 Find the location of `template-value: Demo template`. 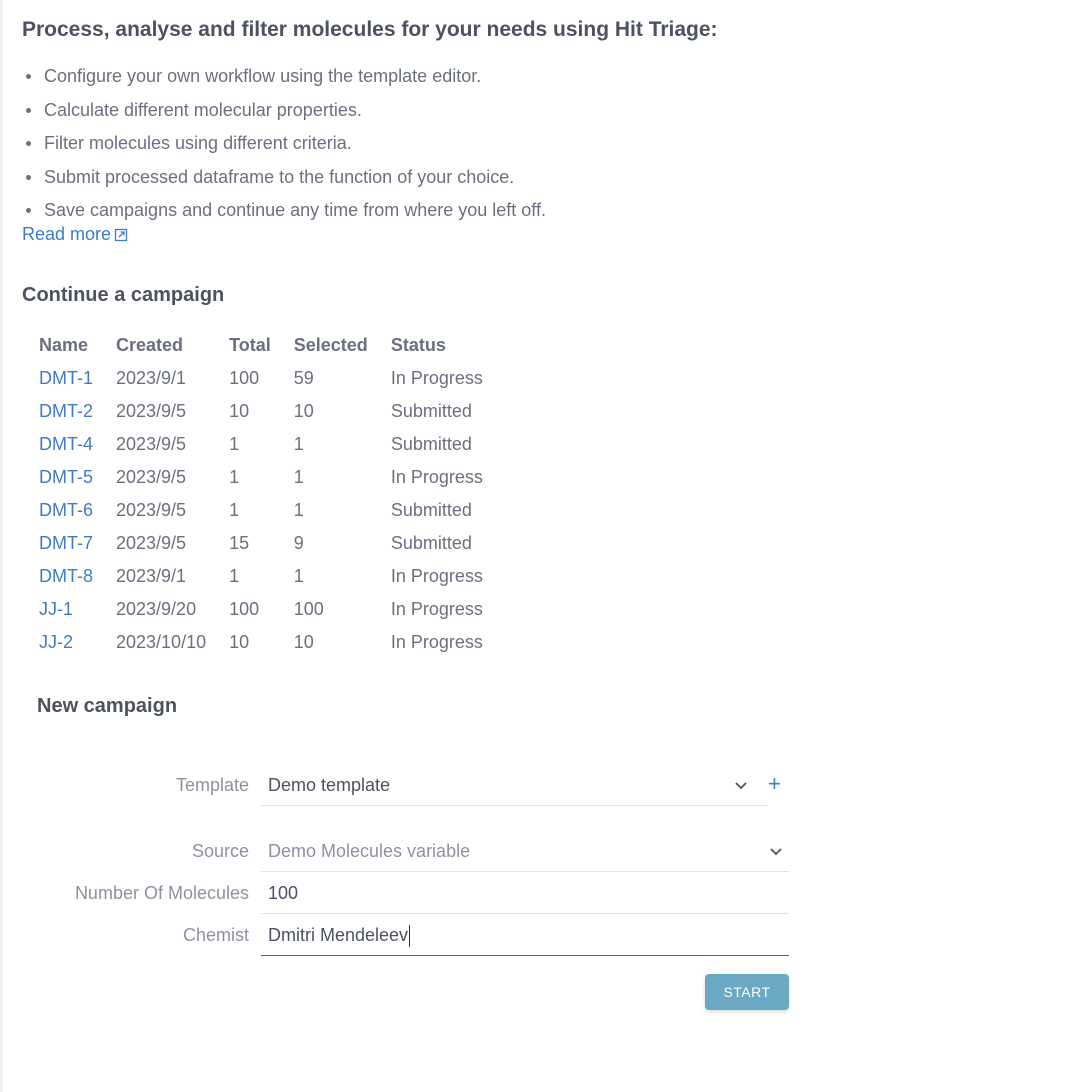

template-value: Demo template is located at coordinates (329, 785).